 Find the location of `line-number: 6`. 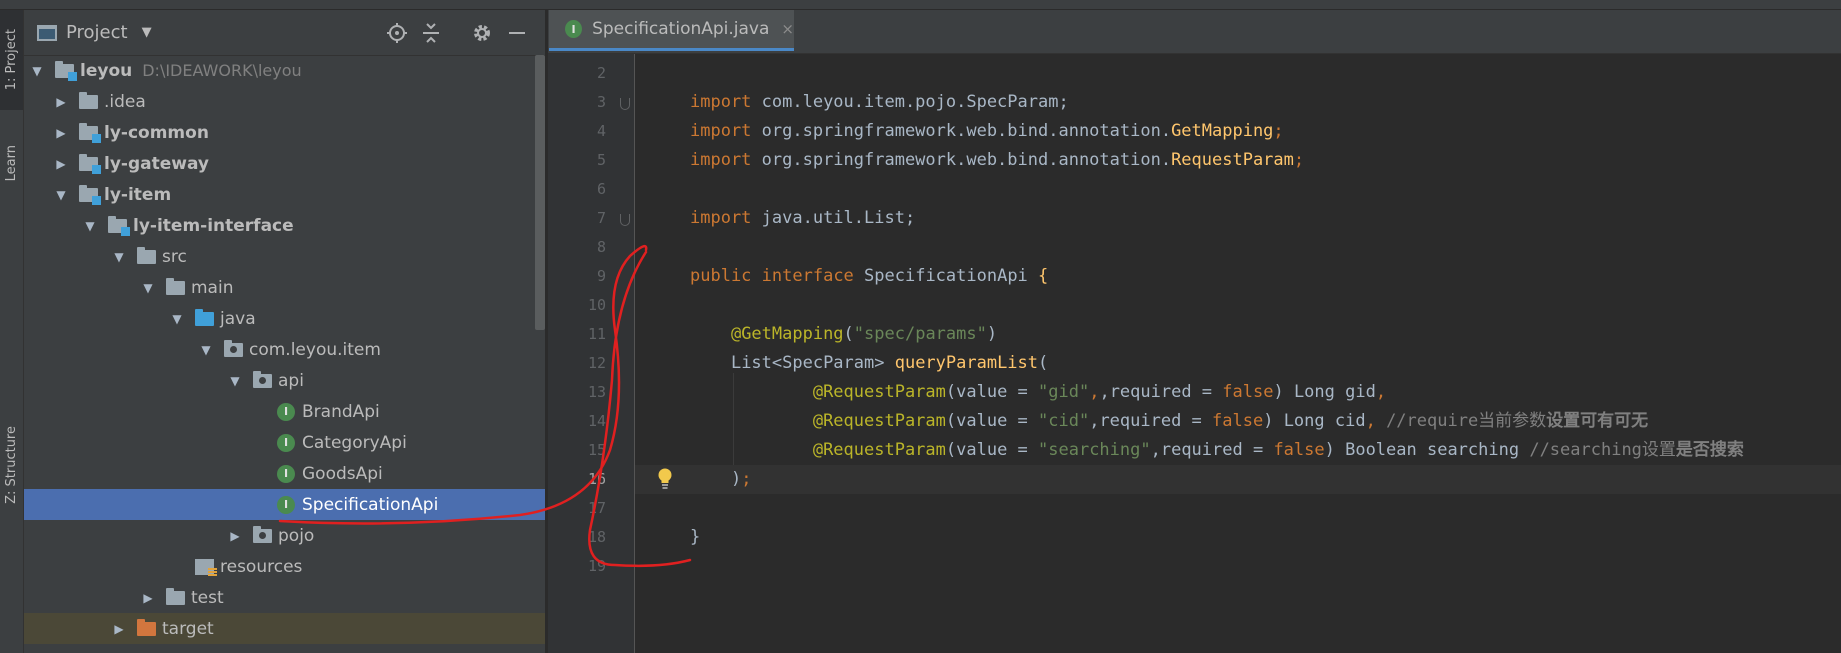

line-number: 6 is located at coordinates (601, 189).